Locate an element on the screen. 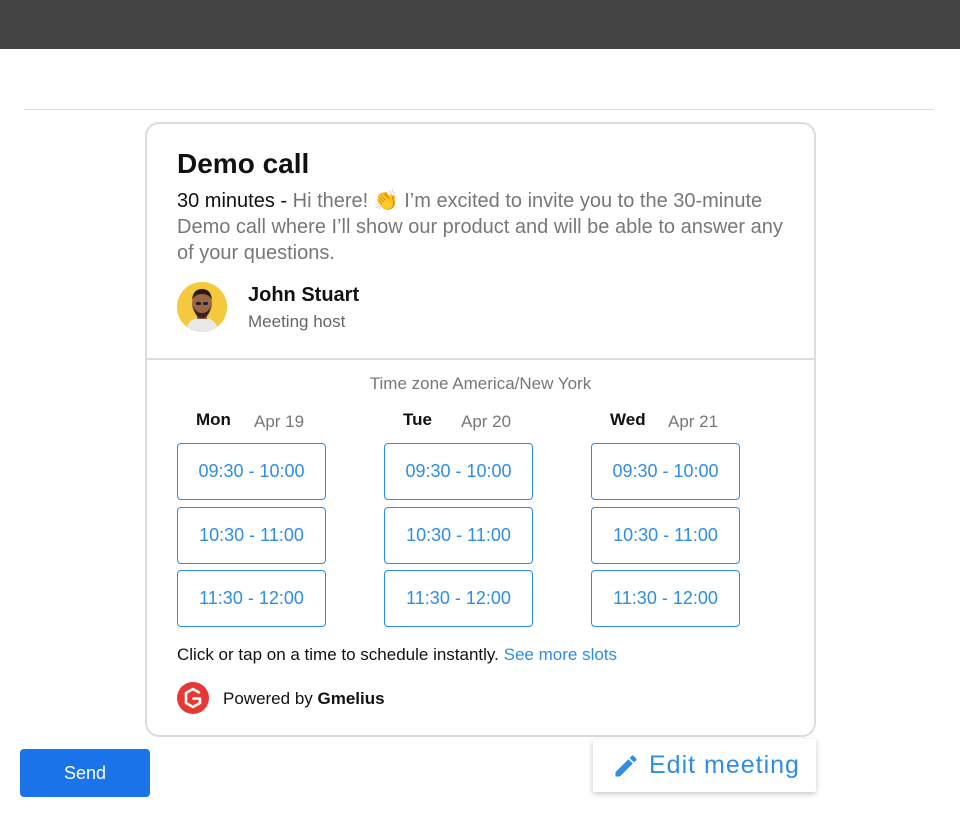 The width and height of the screenshot is (960, 816). day-date: Apr 19 is located at coordinates (279, 421).